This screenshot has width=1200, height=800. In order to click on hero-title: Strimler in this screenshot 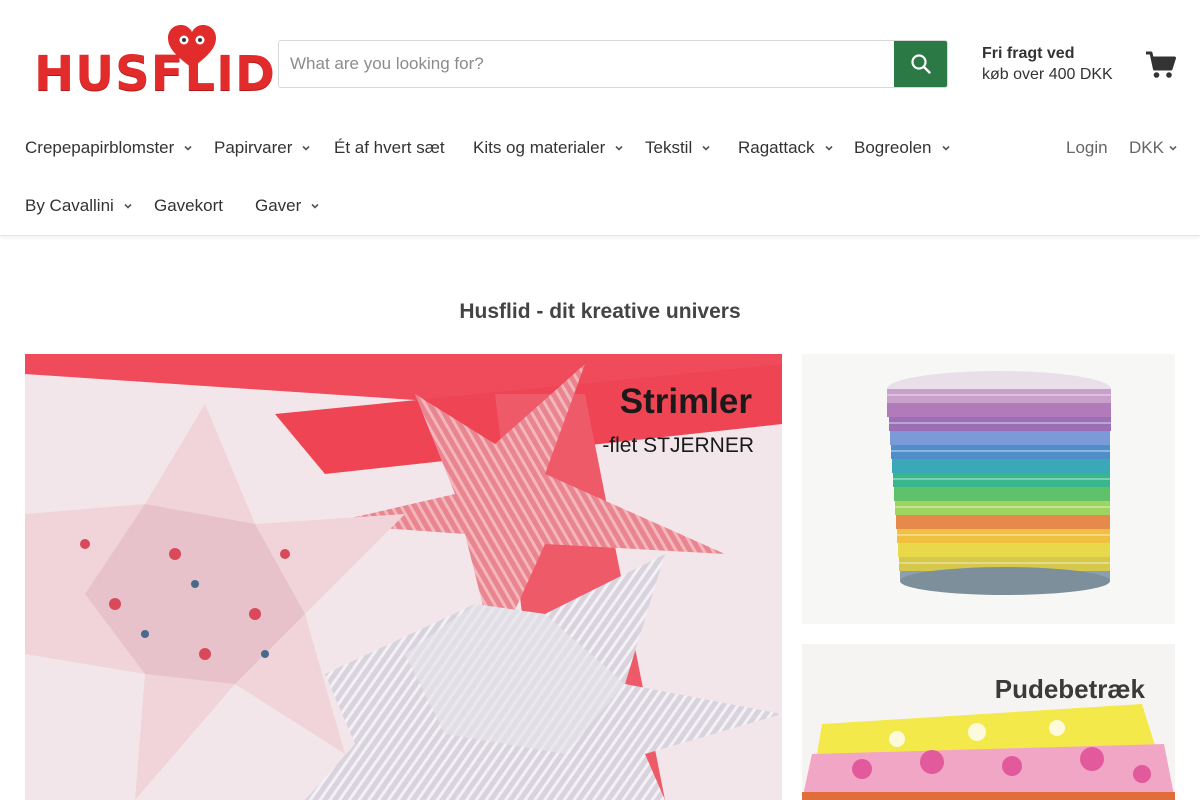, I will do `click(685, 401)`.